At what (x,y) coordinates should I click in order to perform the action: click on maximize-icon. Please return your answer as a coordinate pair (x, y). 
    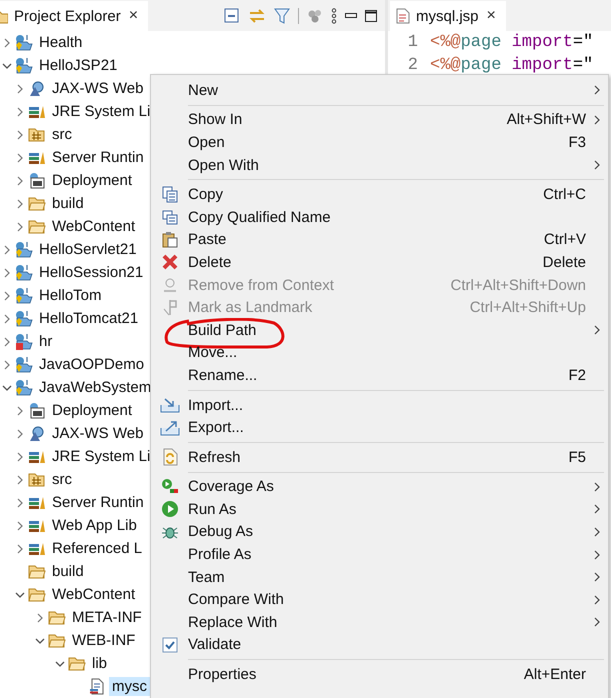
    Looking at the image, I should click on (371, 16).